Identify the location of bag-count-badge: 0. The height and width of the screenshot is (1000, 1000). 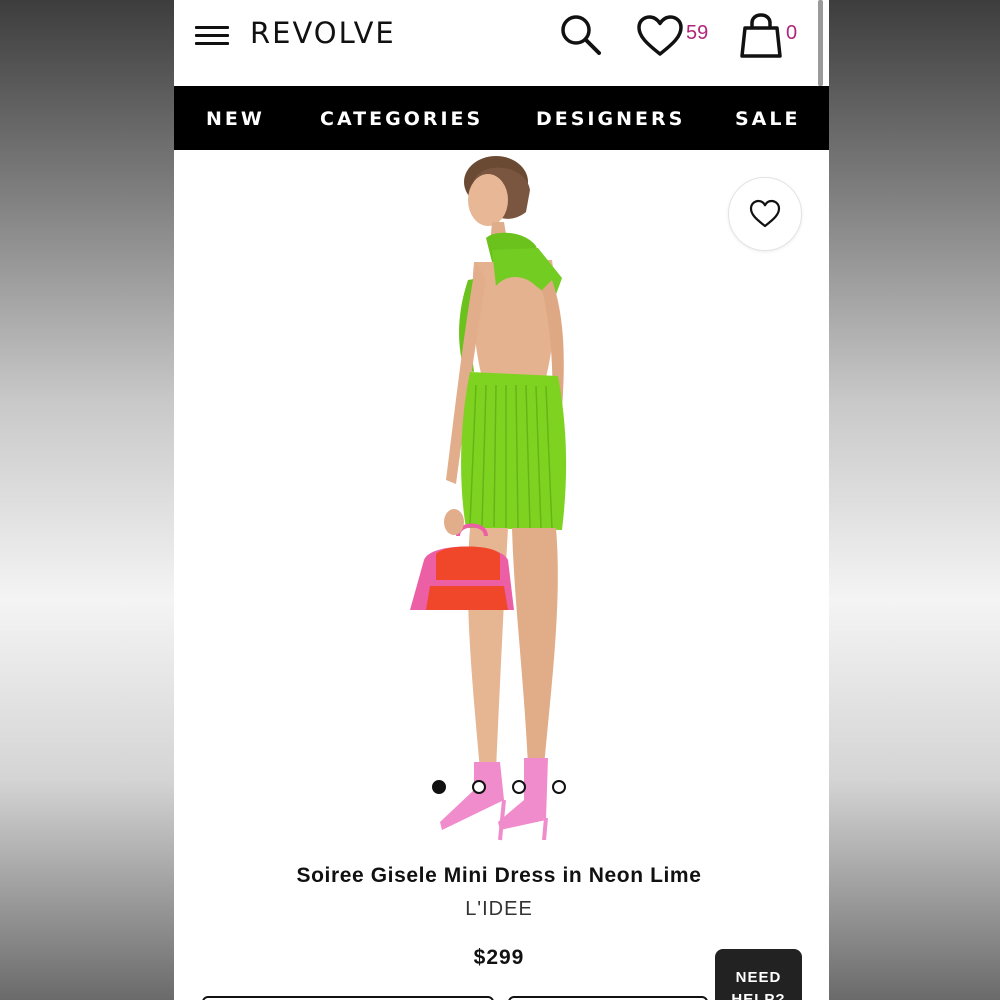
(792, 33).